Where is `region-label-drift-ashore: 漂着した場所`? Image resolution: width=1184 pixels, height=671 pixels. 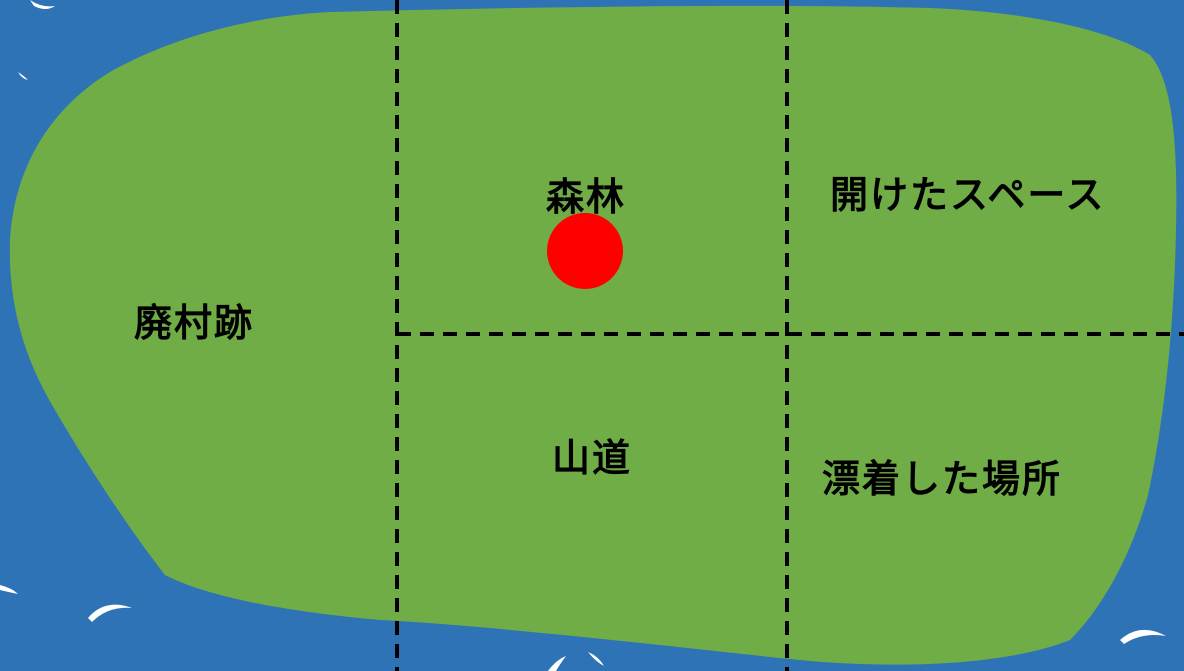 region-label-drift-ashore: 漂着した場所 is located at coordinates (942, 475).